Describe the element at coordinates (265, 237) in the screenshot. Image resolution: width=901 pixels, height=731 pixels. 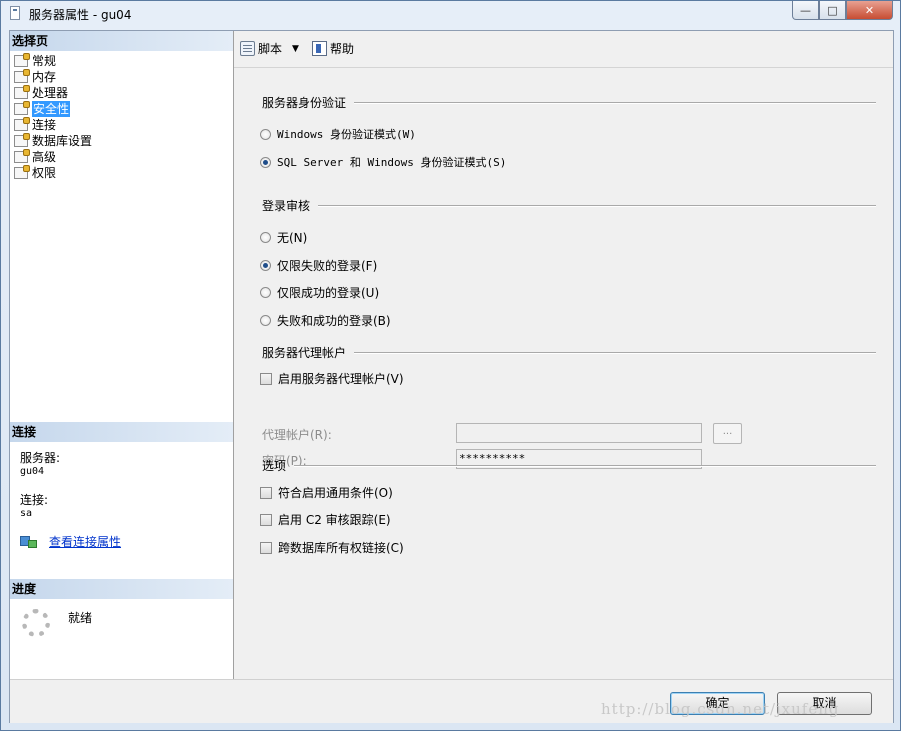
I see `audit-none-radio` at that location.